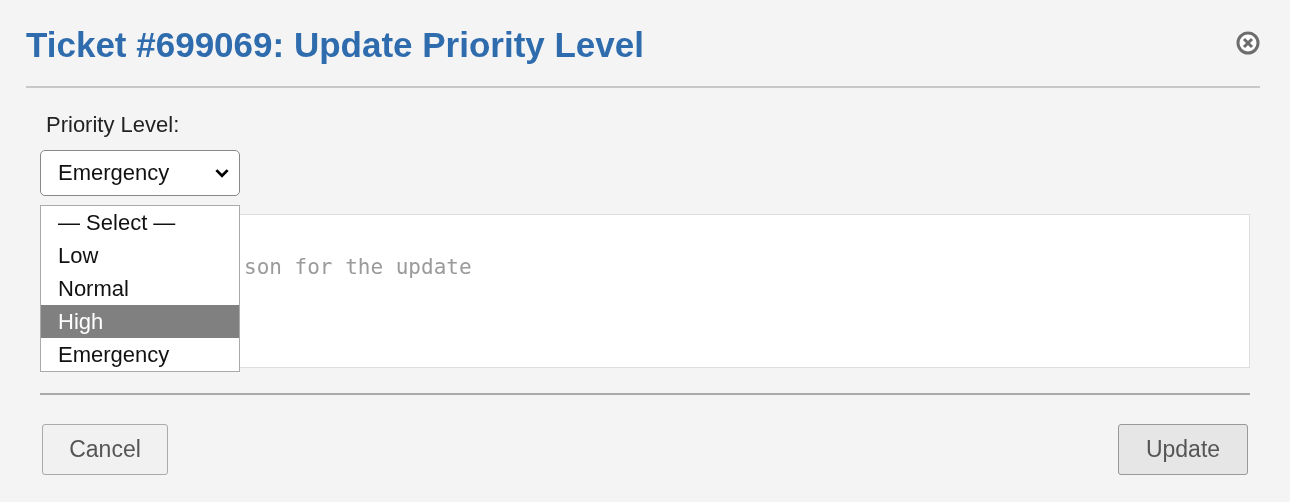  I want to click on field-label: Priority Level:, so click(113, 125).